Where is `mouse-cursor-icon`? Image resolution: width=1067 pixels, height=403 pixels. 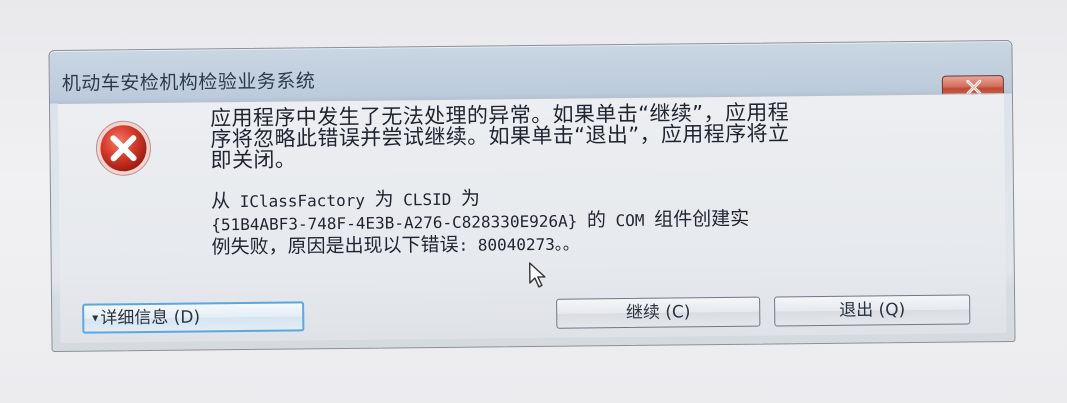 mouse-cursor-icon is located at coordinates (537, 275).